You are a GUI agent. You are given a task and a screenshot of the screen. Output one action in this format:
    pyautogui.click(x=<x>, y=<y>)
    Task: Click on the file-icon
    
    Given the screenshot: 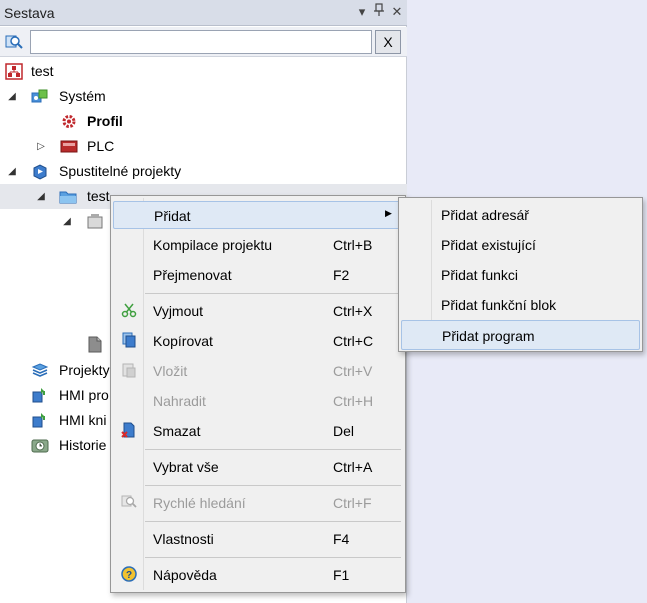 What is the action you would take?
    pyautogui.click(x=95, y=344)
    